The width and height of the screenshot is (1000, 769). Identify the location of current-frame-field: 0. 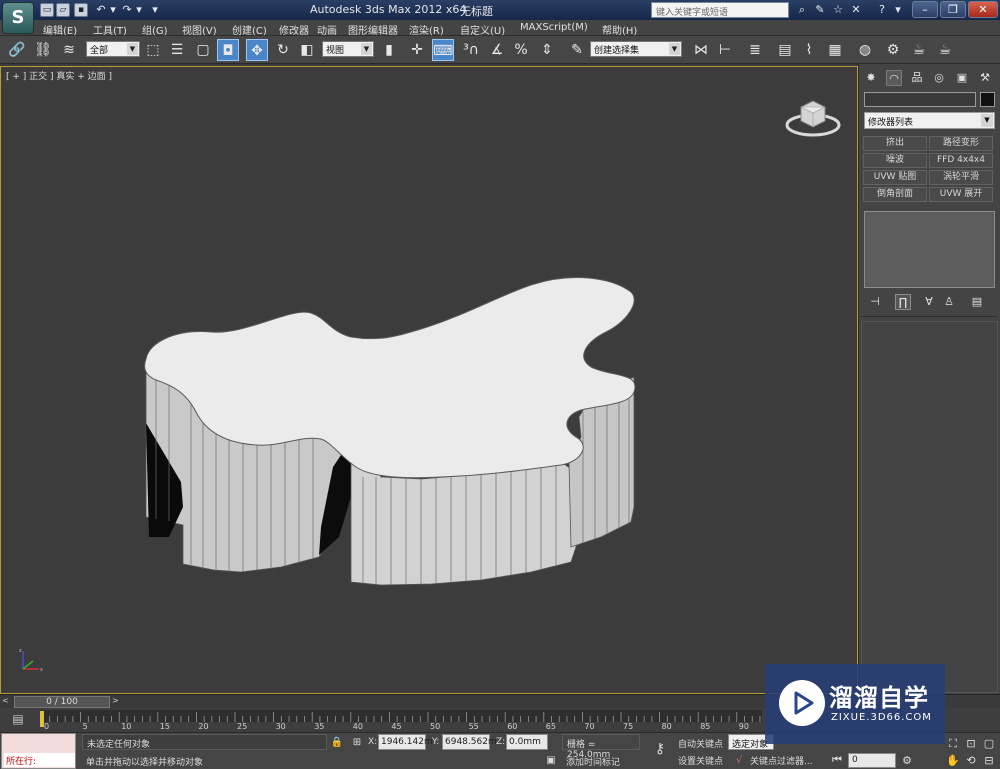
(872, 760).